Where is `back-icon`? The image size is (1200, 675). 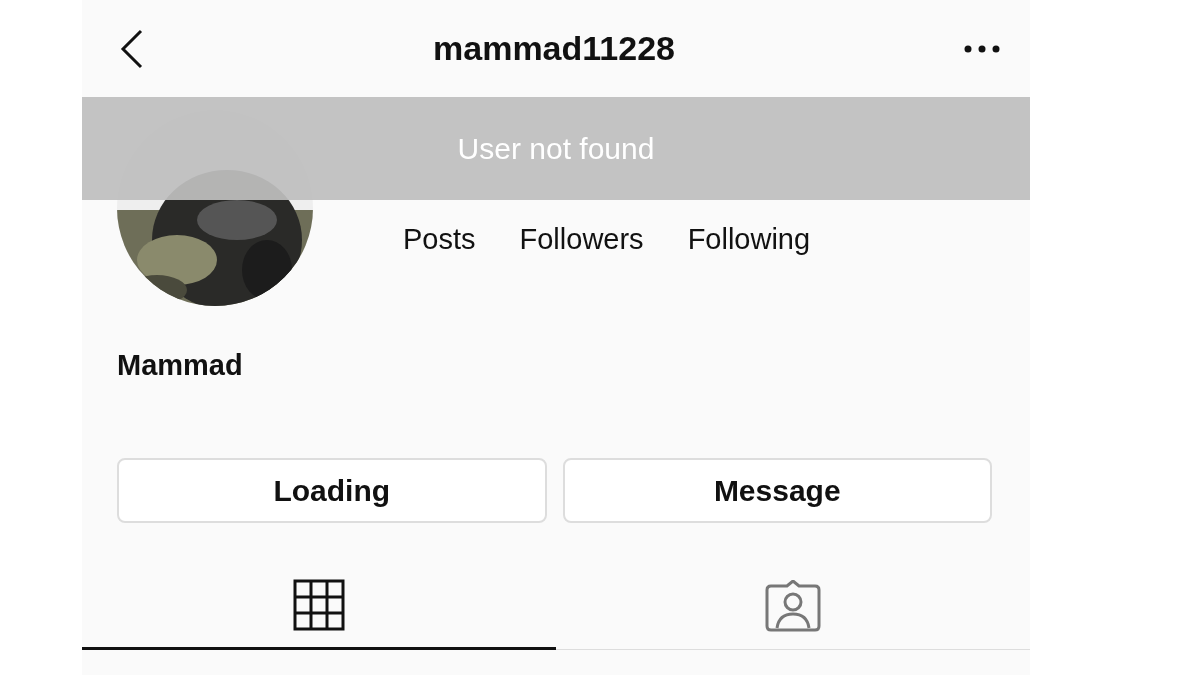 back-icon is located at coordinates (132, 48).